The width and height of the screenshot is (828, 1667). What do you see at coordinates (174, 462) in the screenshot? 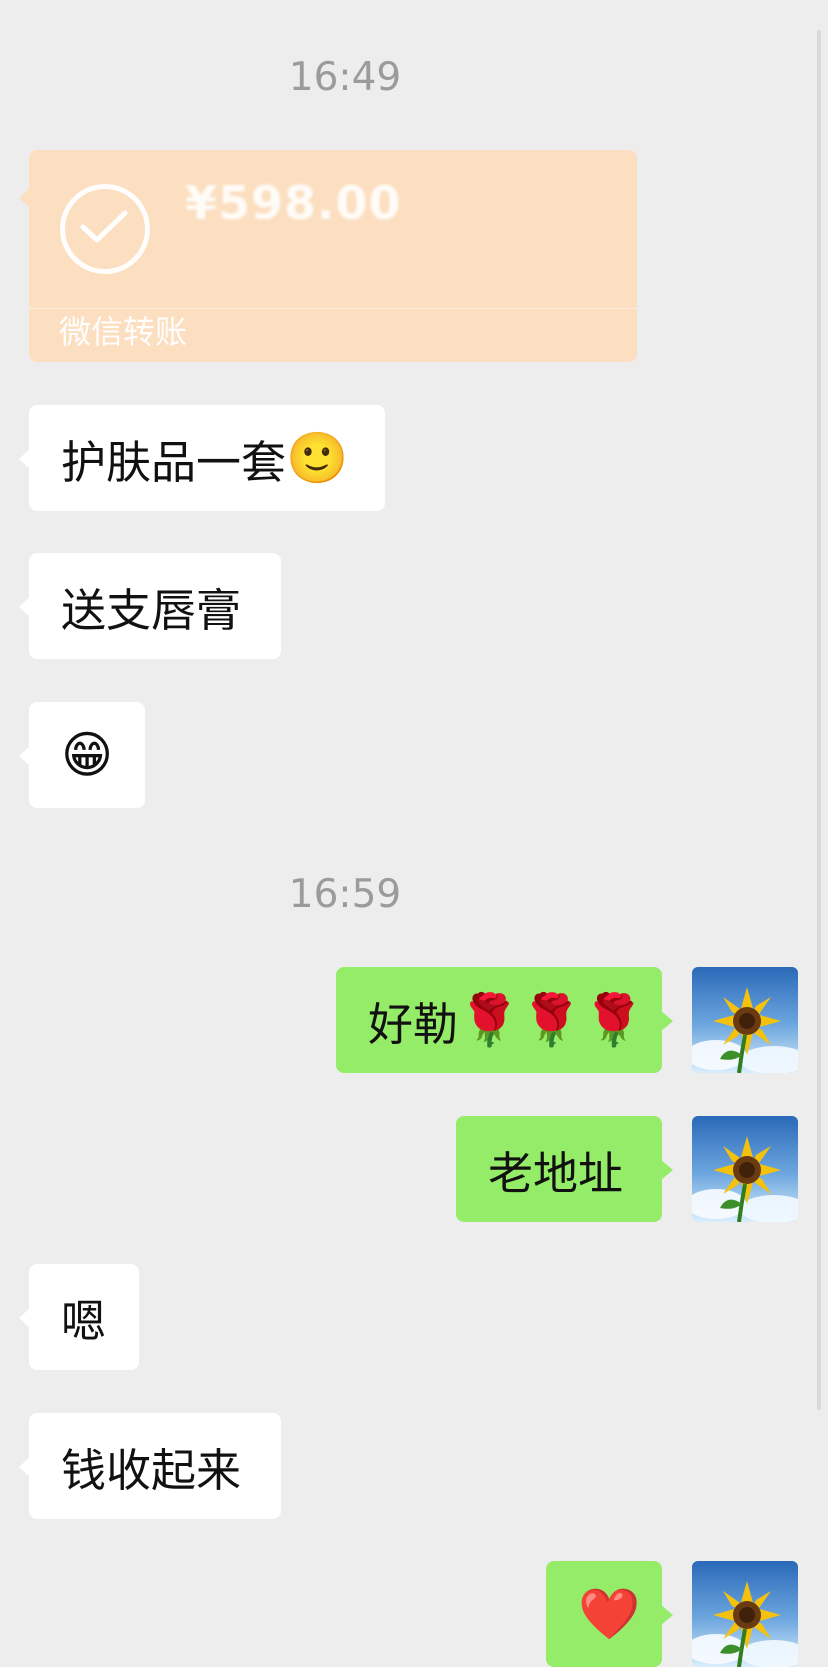
I see `message-text: 护肤品一套` at bounding box center [174, 462].